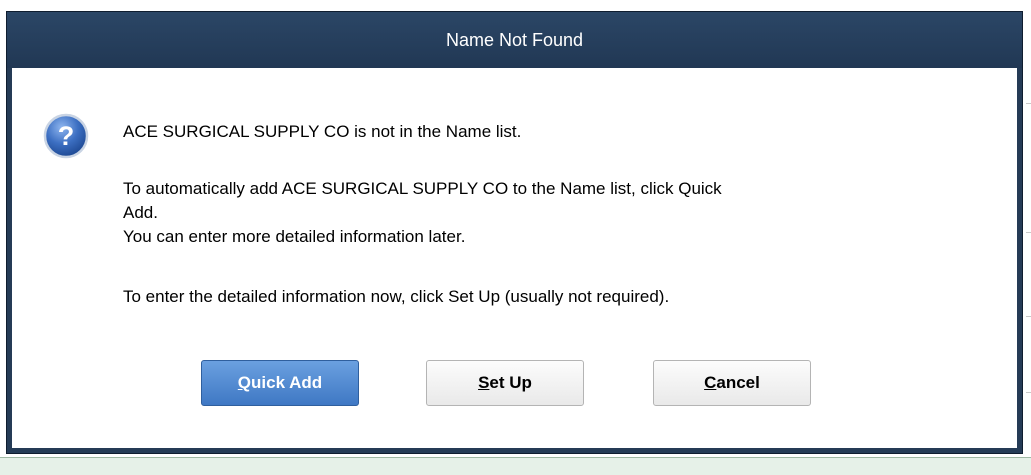 The height and width of the screenshot is (475, 1031). Describe the element at coordinates (1028, 237) in the screenshot. I see `background-right-edge` at that location.